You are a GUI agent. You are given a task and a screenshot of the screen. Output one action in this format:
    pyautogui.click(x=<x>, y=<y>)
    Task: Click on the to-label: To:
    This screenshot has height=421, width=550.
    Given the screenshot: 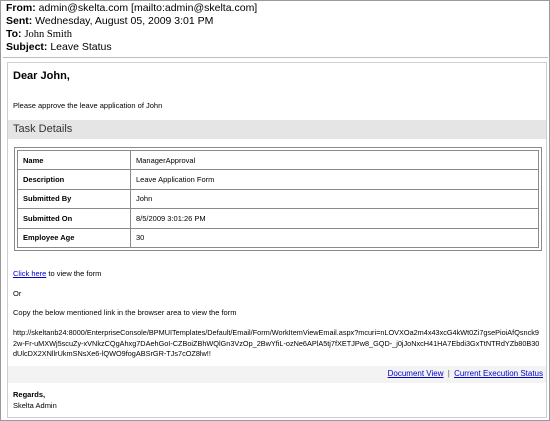 What is the action you would take?
    pyautogui.click(x=14, y=34)
    